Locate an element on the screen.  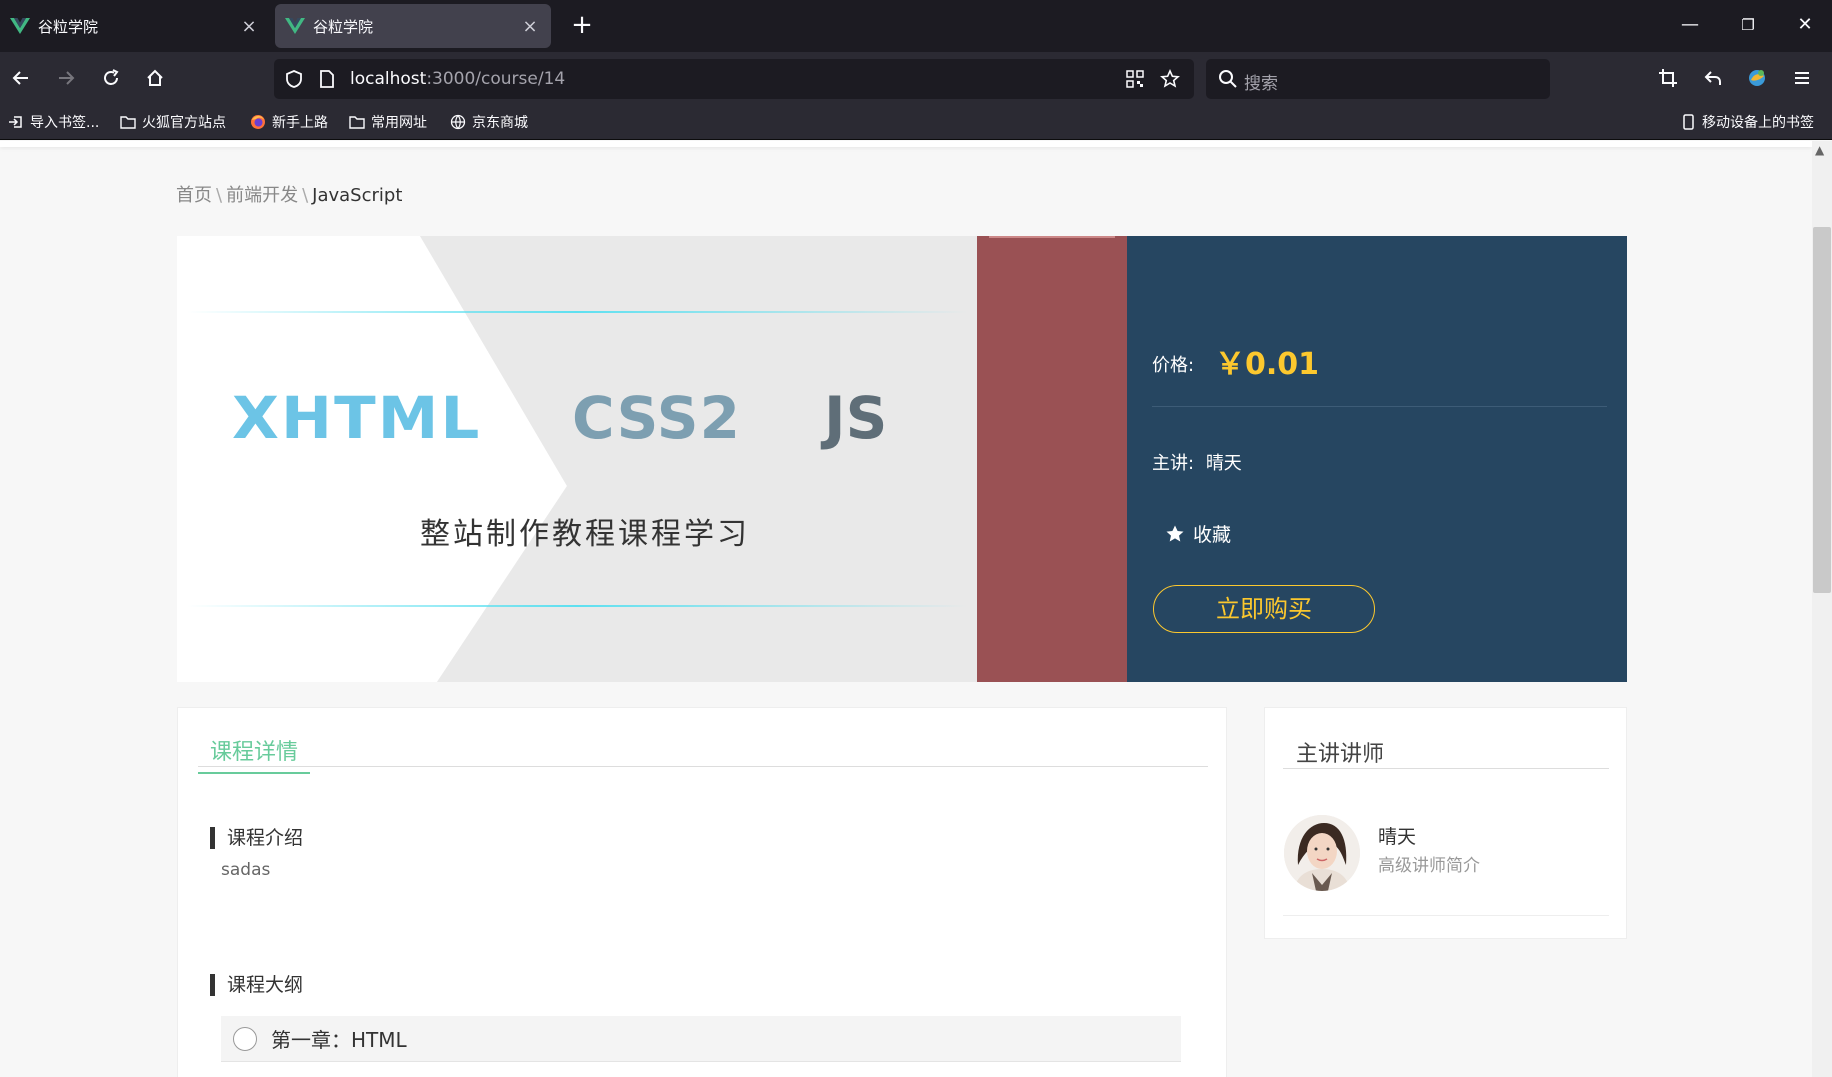
reload-icon is located at coordinates (111, 77).